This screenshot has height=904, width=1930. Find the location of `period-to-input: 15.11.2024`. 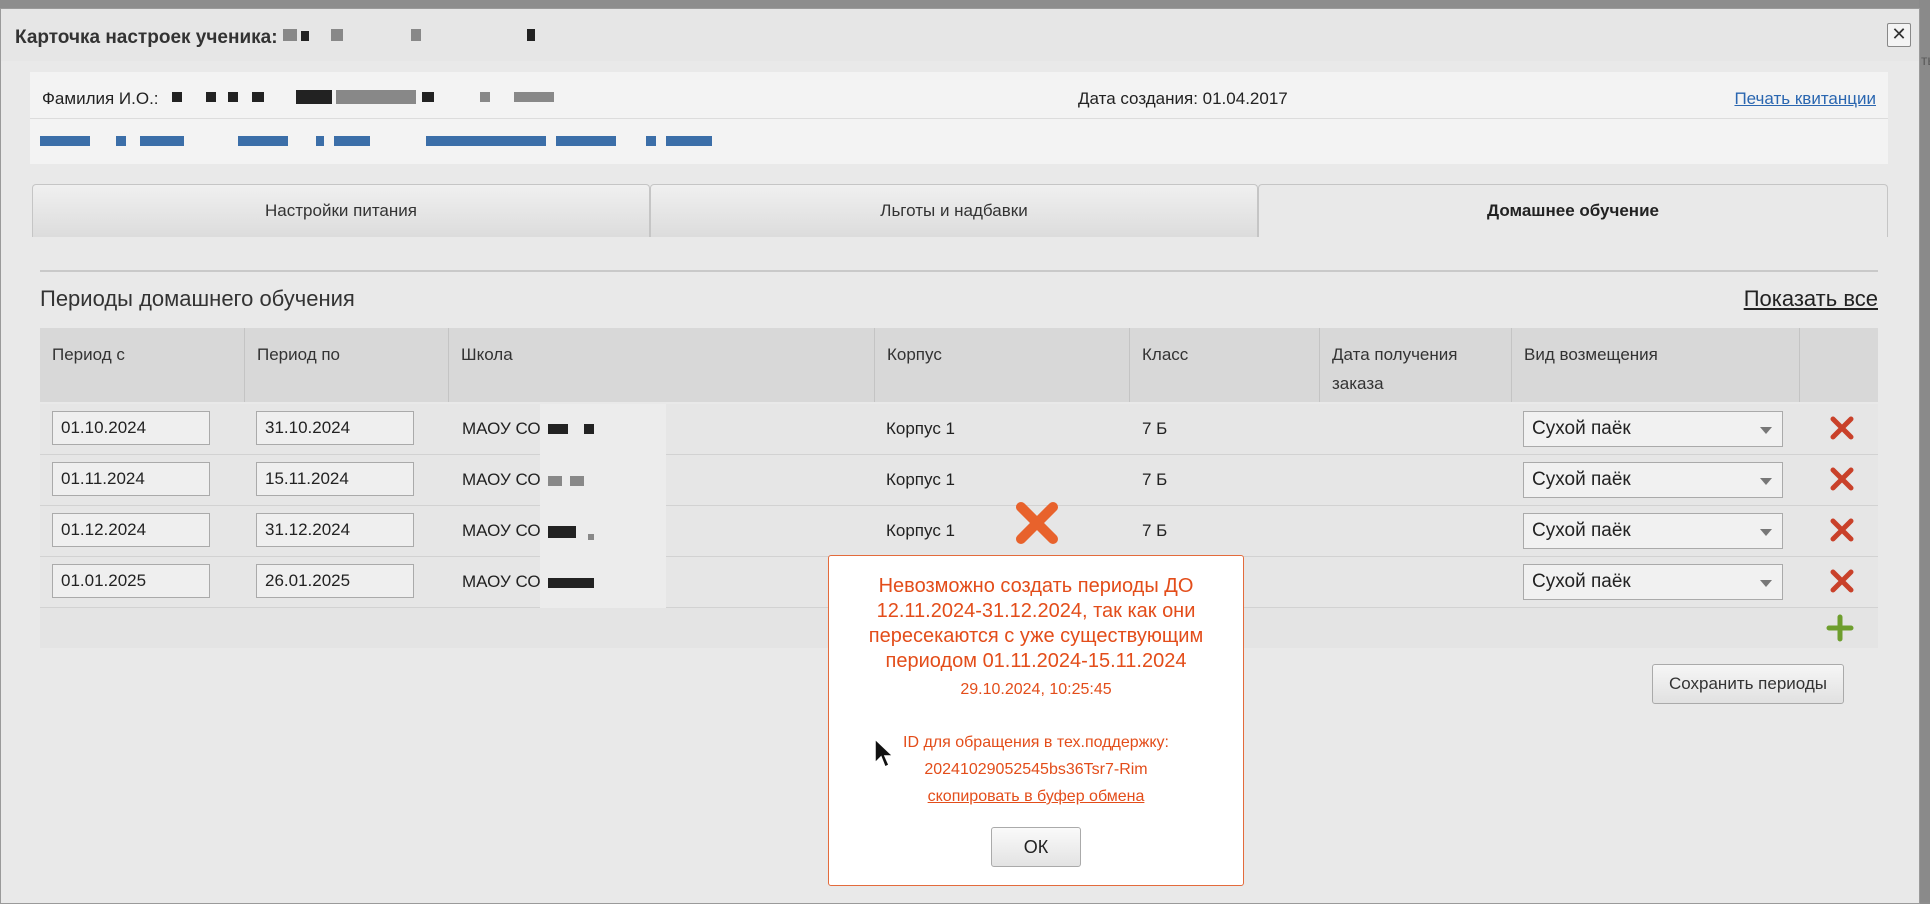

period-to-input: 15.11.2024 is located at coordinates (335, 479).